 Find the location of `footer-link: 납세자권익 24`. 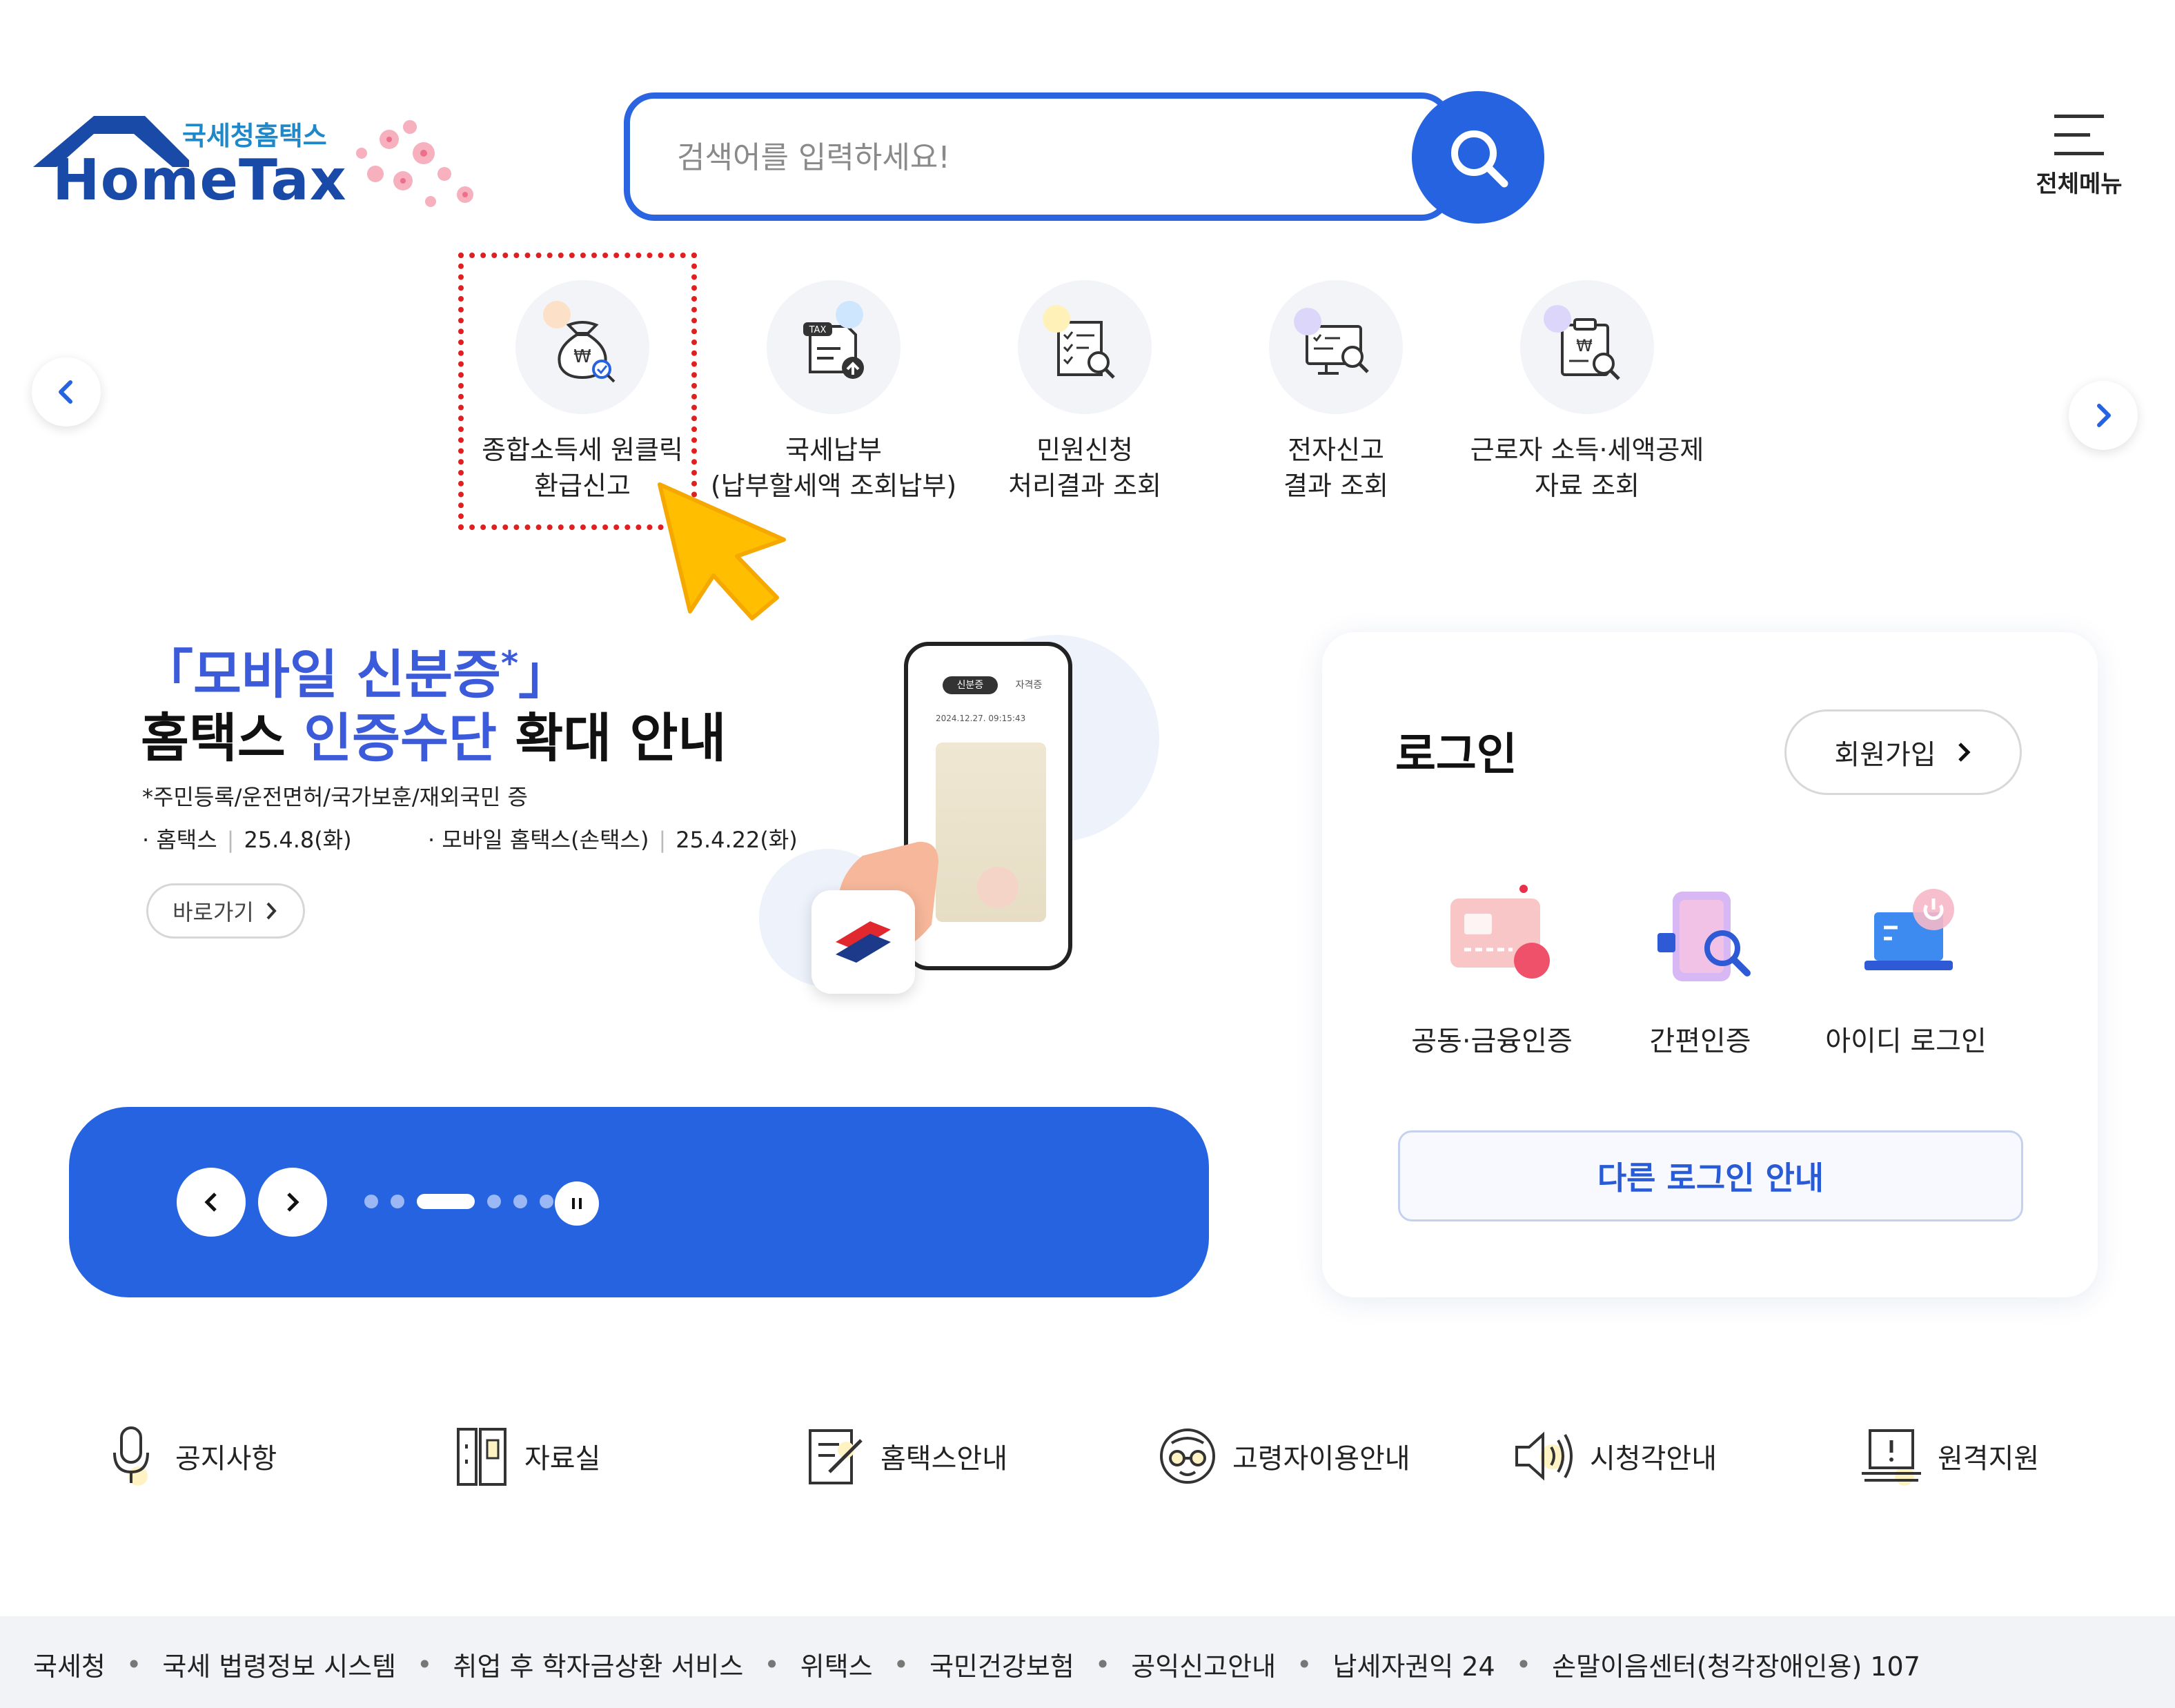

footer-link: 납세자권익 24 is located at coordinates (1413, 1664).